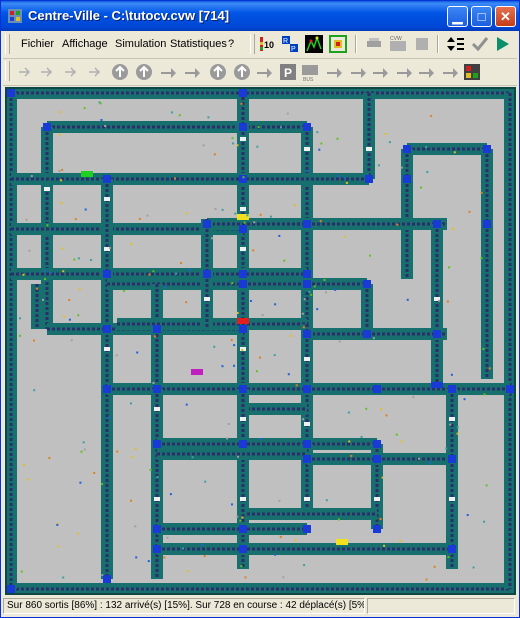  I want to click on arrow-down-icon, so click(71, 72).